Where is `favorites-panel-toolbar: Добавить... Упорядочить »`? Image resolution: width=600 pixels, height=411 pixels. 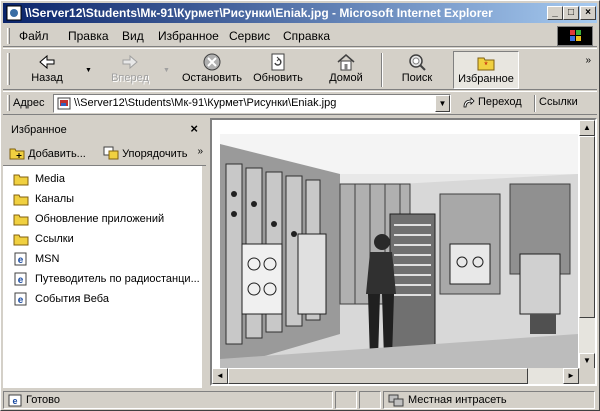
favorites-panel-toolbar: Добавить... Упорядочить » is located at coordinates (104, 154).